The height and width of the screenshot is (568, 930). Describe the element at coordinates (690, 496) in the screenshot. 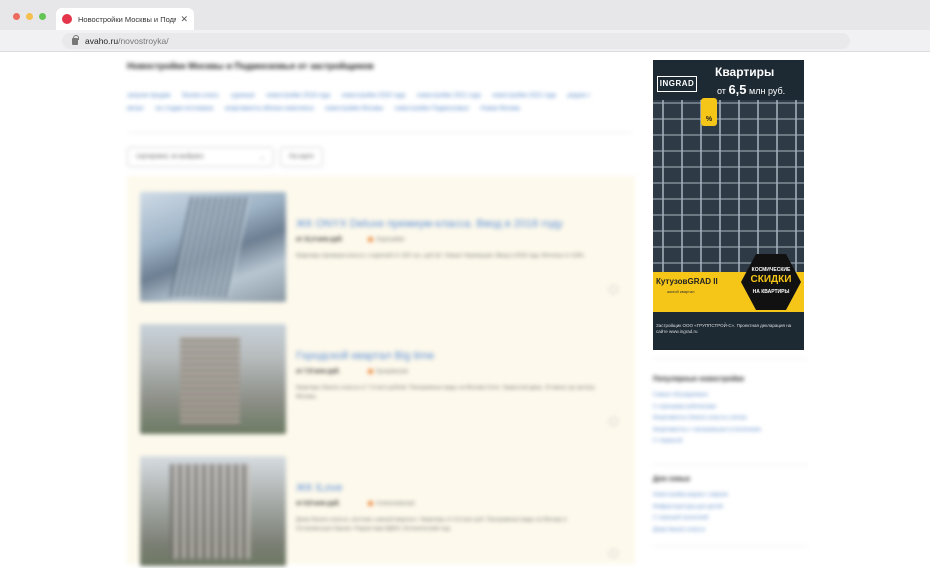

I see `sidebar-link: Новостройки рядом с парком` at that location.